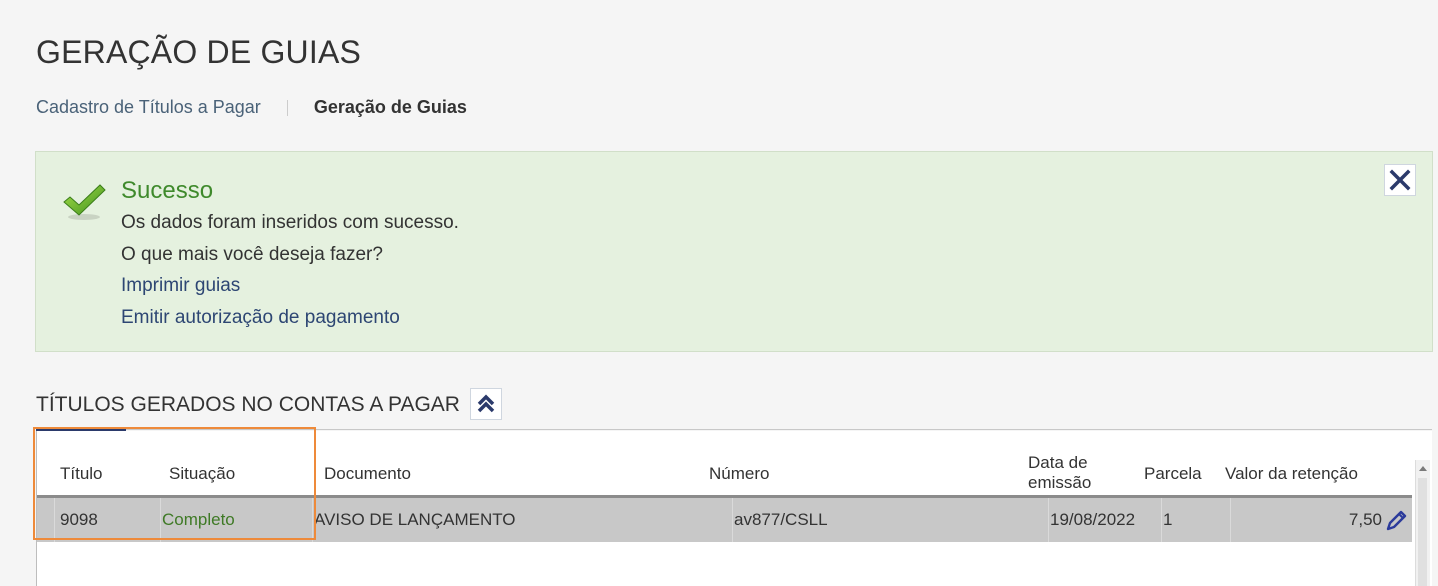 This screenshot has width=1438, height=586. I want to click on alert-message: Os dados foram inseridos com sucesso., so click(290, 222).